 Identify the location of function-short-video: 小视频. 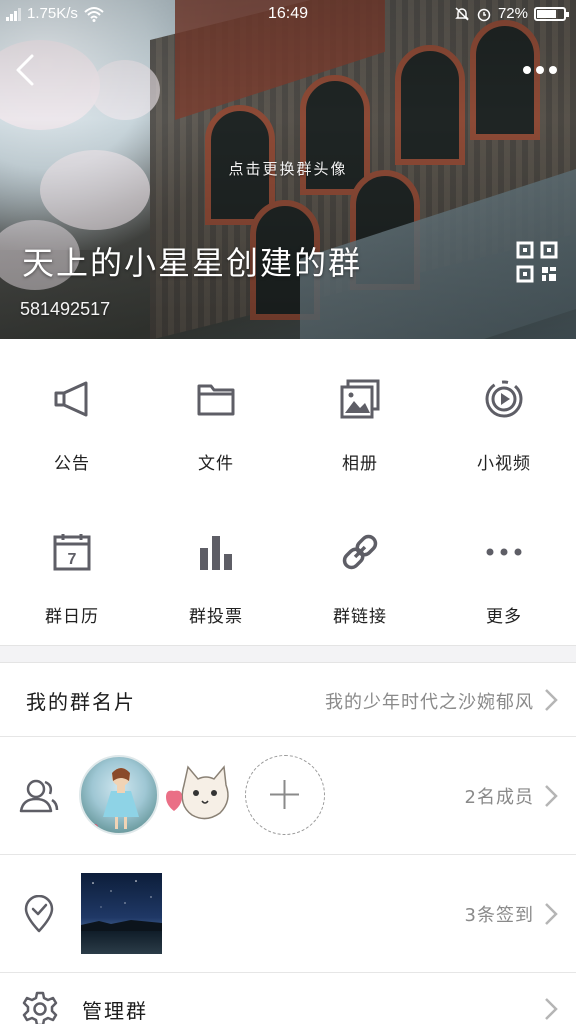
(504, 415).